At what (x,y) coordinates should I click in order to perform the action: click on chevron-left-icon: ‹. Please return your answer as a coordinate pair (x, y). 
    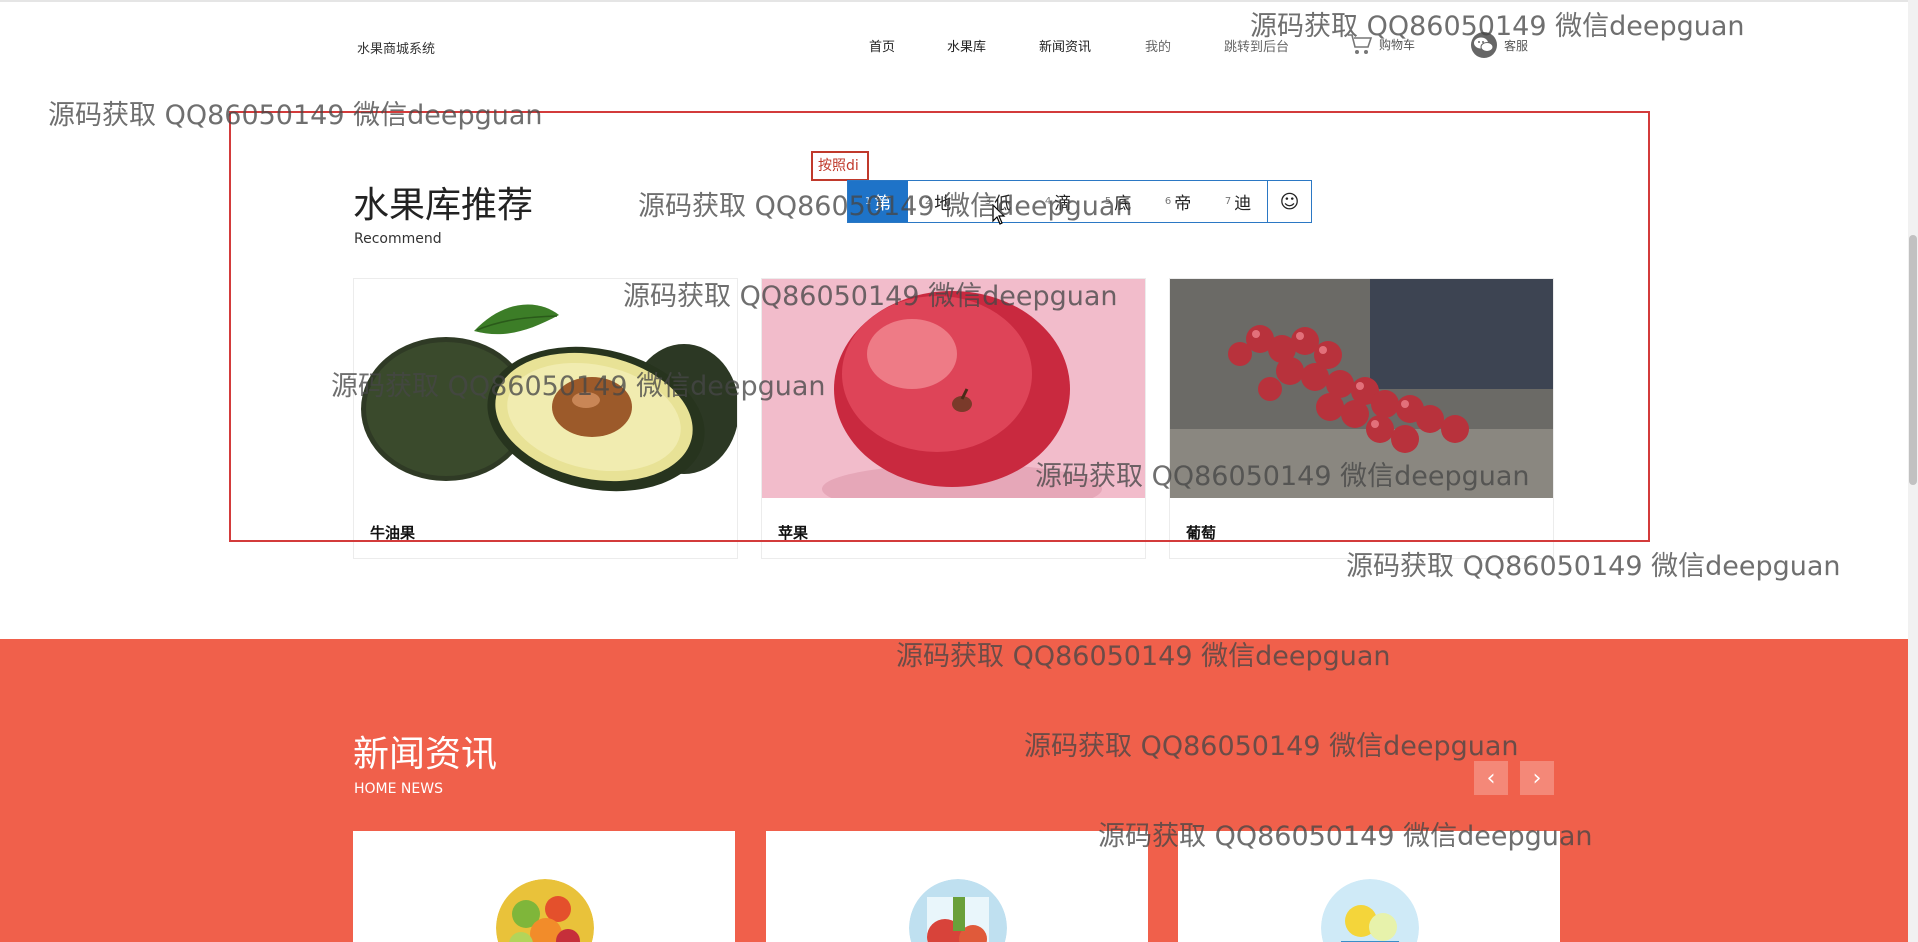
    Looking at the image, I should click on (1491, 778).